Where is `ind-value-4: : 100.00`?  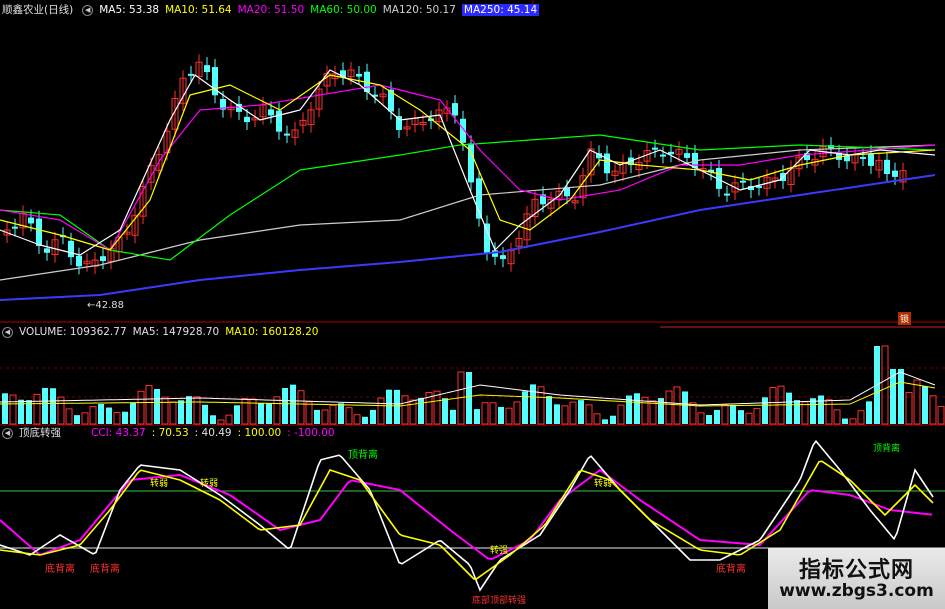 ind-value-4: : 100.00 is located at coordinates (259, 433).